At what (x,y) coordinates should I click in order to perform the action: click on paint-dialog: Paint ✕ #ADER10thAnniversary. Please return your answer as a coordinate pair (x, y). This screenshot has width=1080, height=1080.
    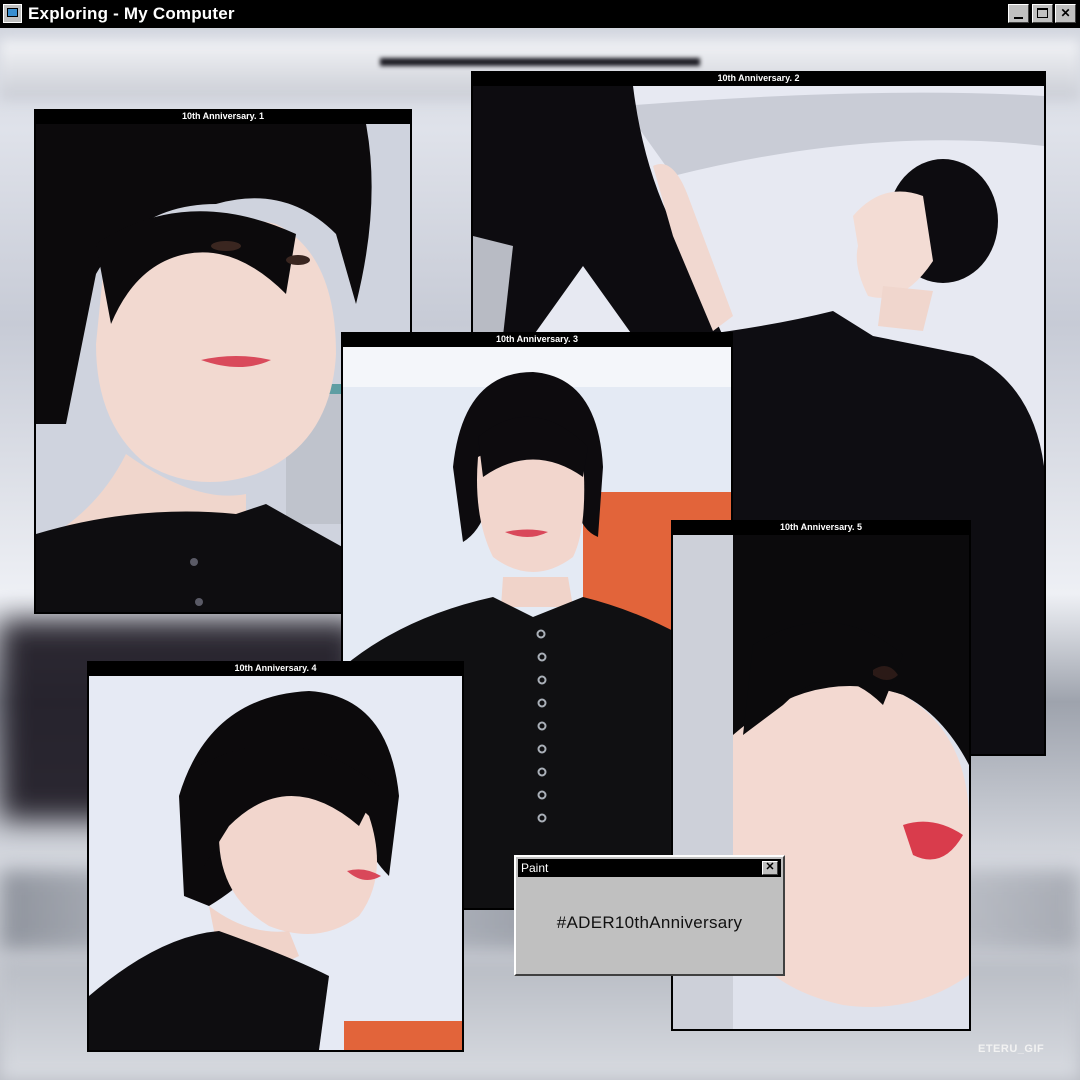
    Looking at the image, I should click on (649, 915).